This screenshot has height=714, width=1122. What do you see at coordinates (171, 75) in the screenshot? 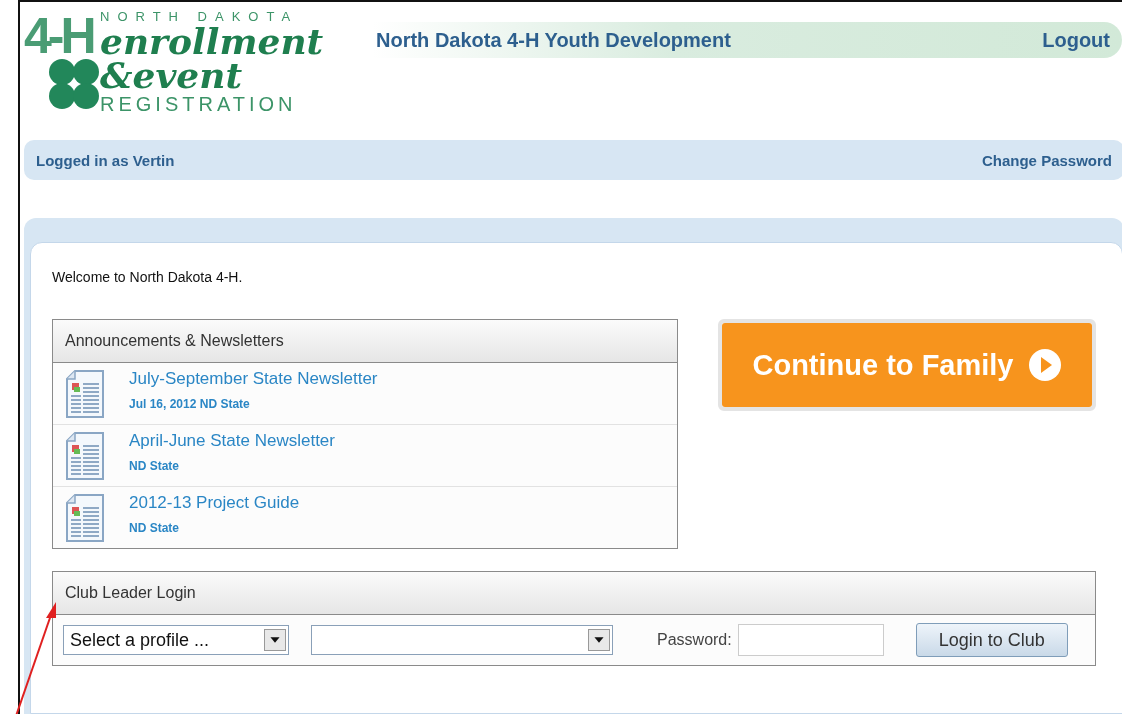
I see `logo-title: &event` at bounding box center [171, 75].